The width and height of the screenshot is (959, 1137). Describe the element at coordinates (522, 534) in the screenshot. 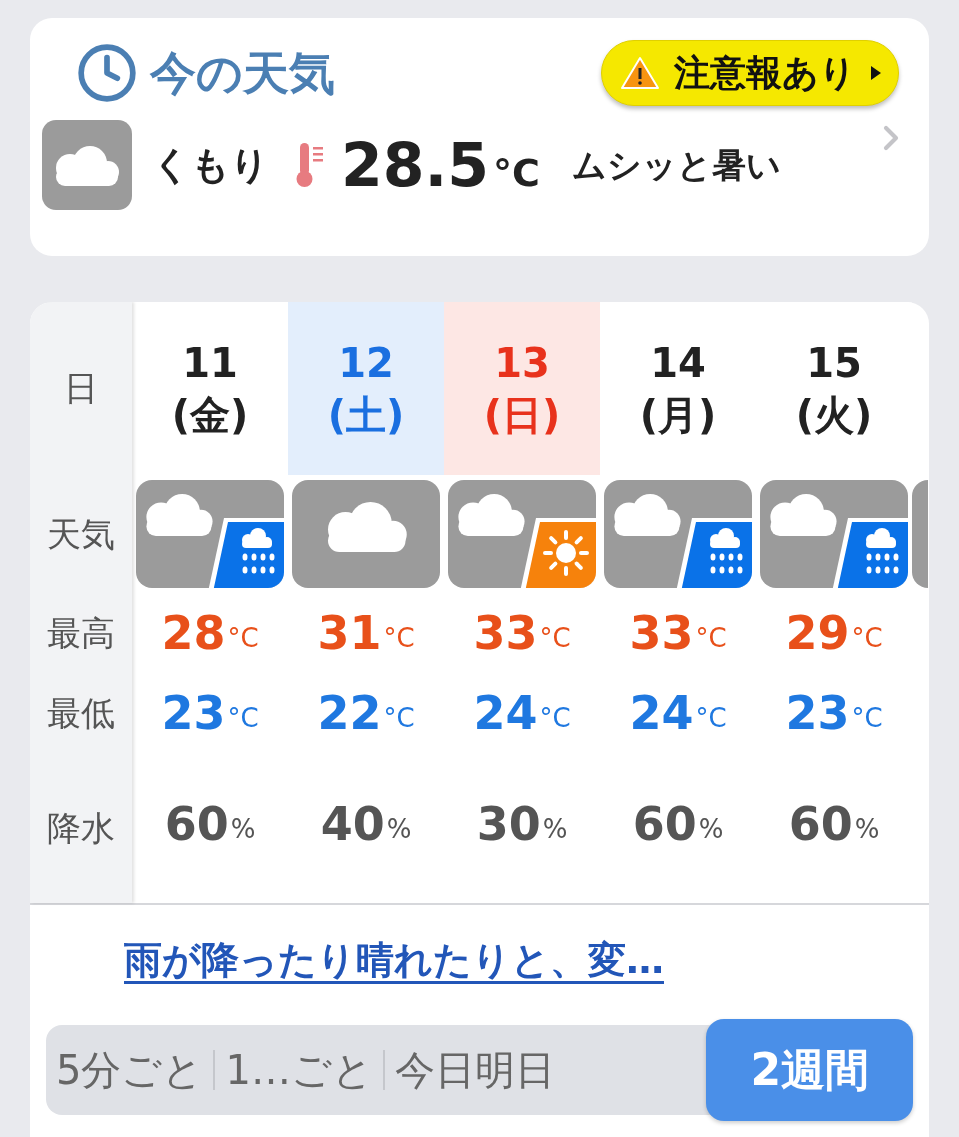

I see `cloud-sun-icon` at that location.